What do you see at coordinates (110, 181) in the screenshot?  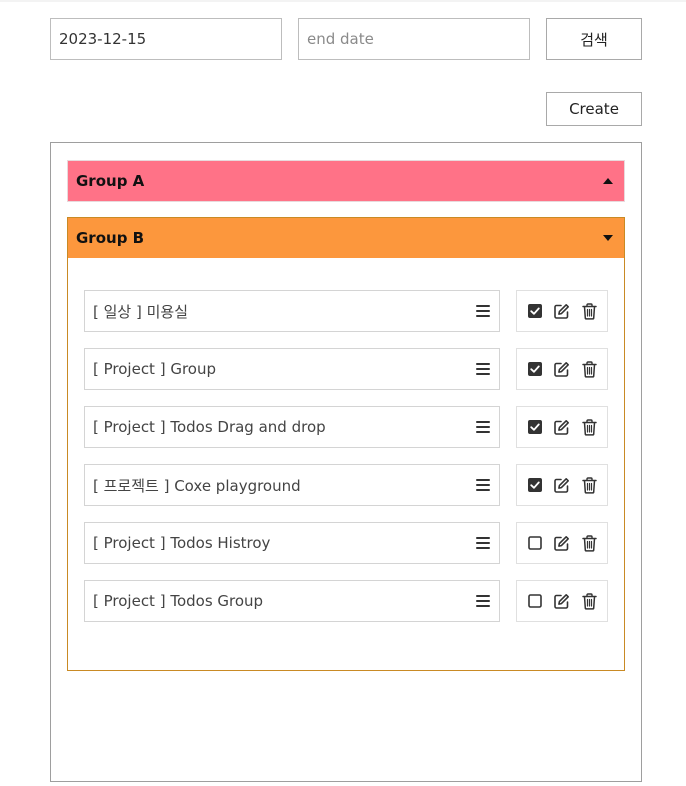 I see `group-a-title: Group A` at bounding box center [110, 181].